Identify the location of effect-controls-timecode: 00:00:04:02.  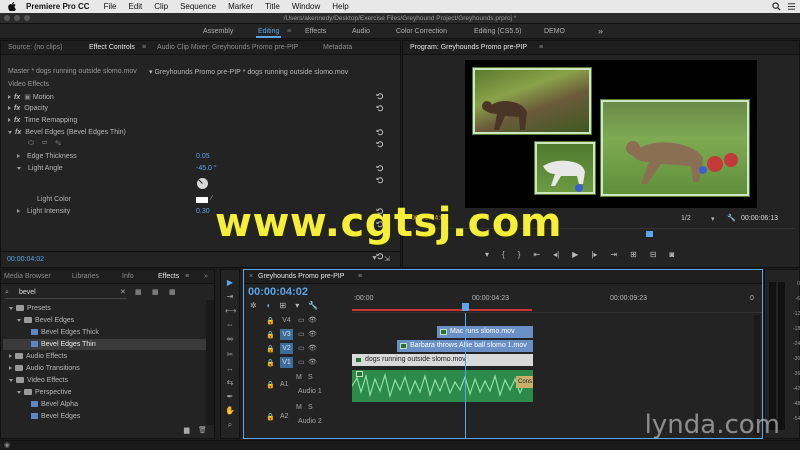
(25, 259).